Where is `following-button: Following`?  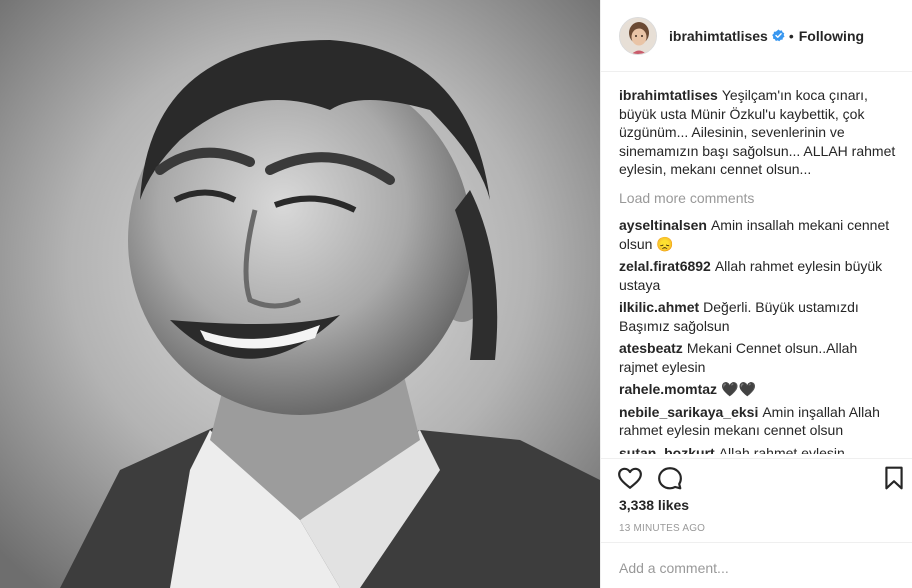
following-button: Following is located at coordinates (831, 36).